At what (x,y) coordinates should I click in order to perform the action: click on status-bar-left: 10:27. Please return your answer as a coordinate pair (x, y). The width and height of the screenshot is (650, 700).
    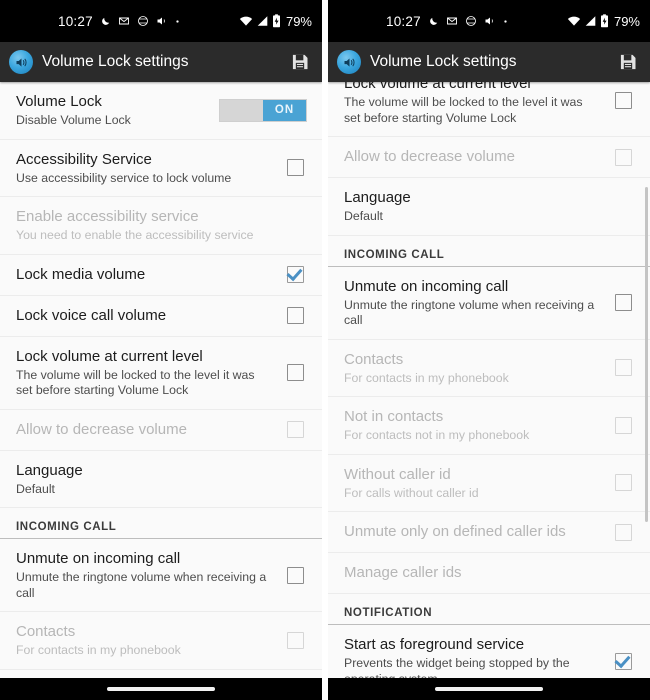
    Looking at the image, I should click on (119, 21).